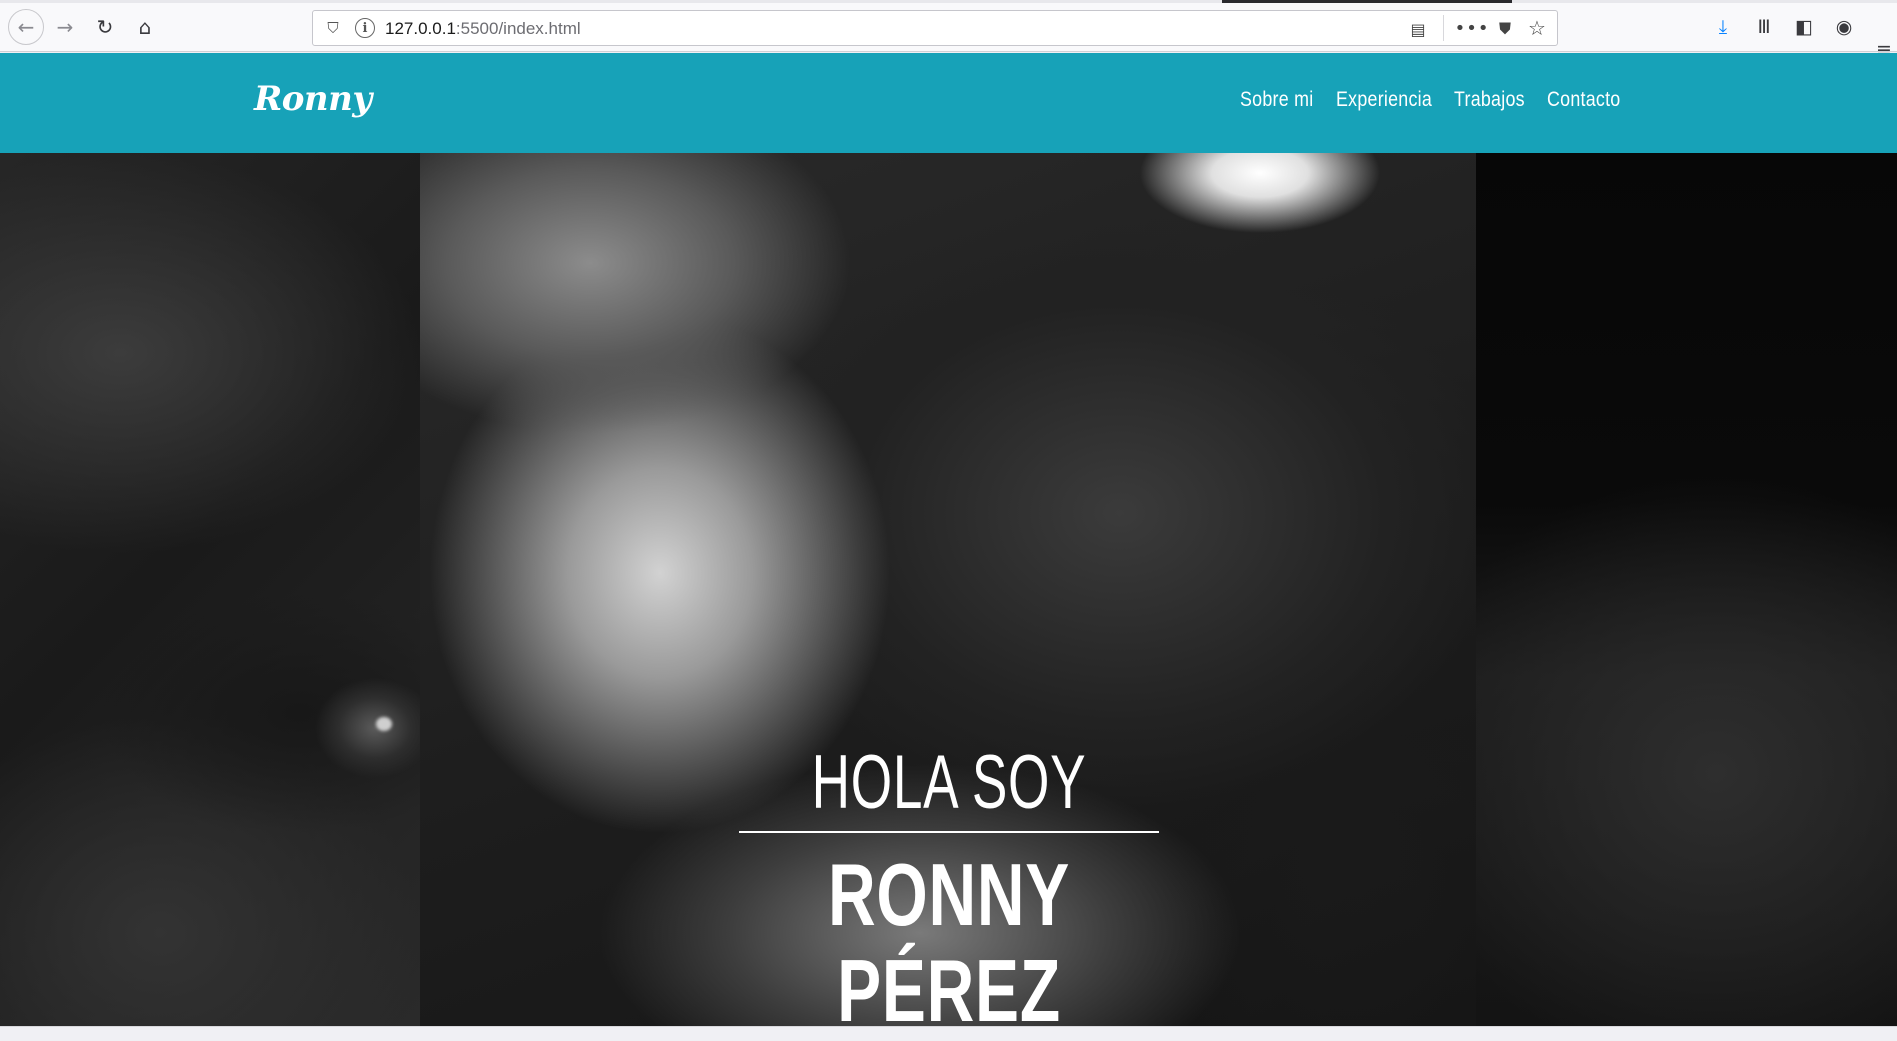  Describe the element at coordinates (518, 28) in the screenshot. I see `url-path: :5500/index.html` at that location.